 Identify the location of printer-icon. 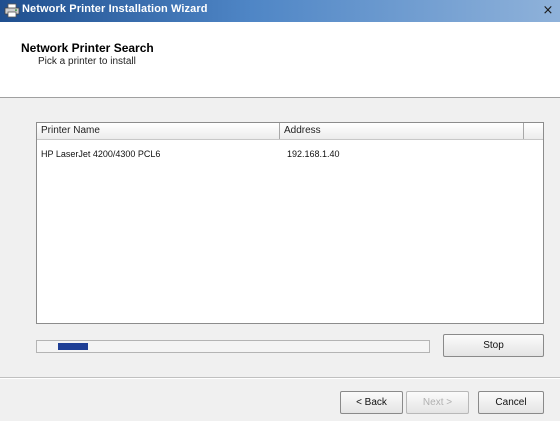
(12, 10).